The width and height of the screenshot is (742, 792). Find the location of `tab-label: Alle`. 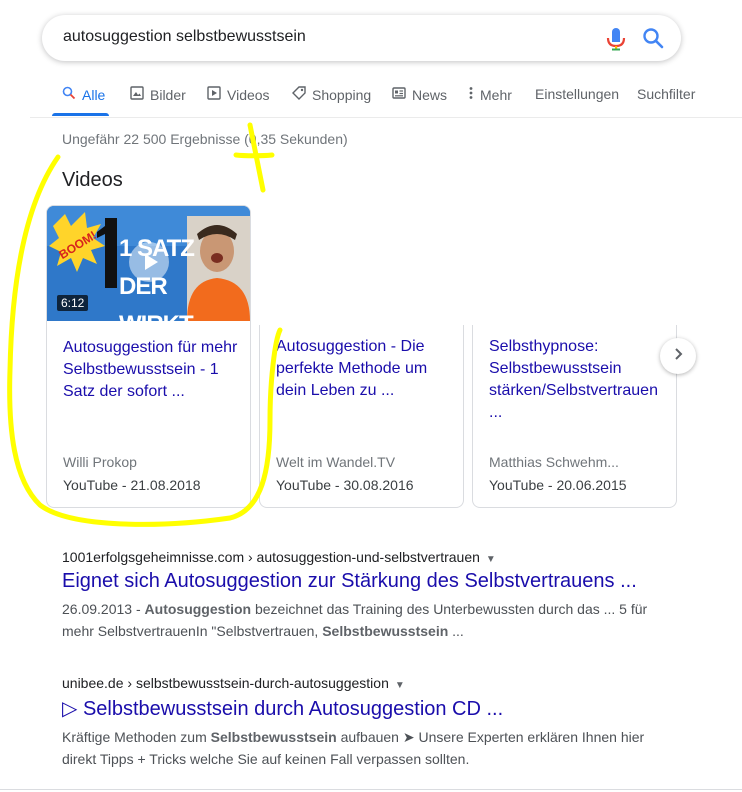

tab-label: Alle is located at coordinates (94, 94).